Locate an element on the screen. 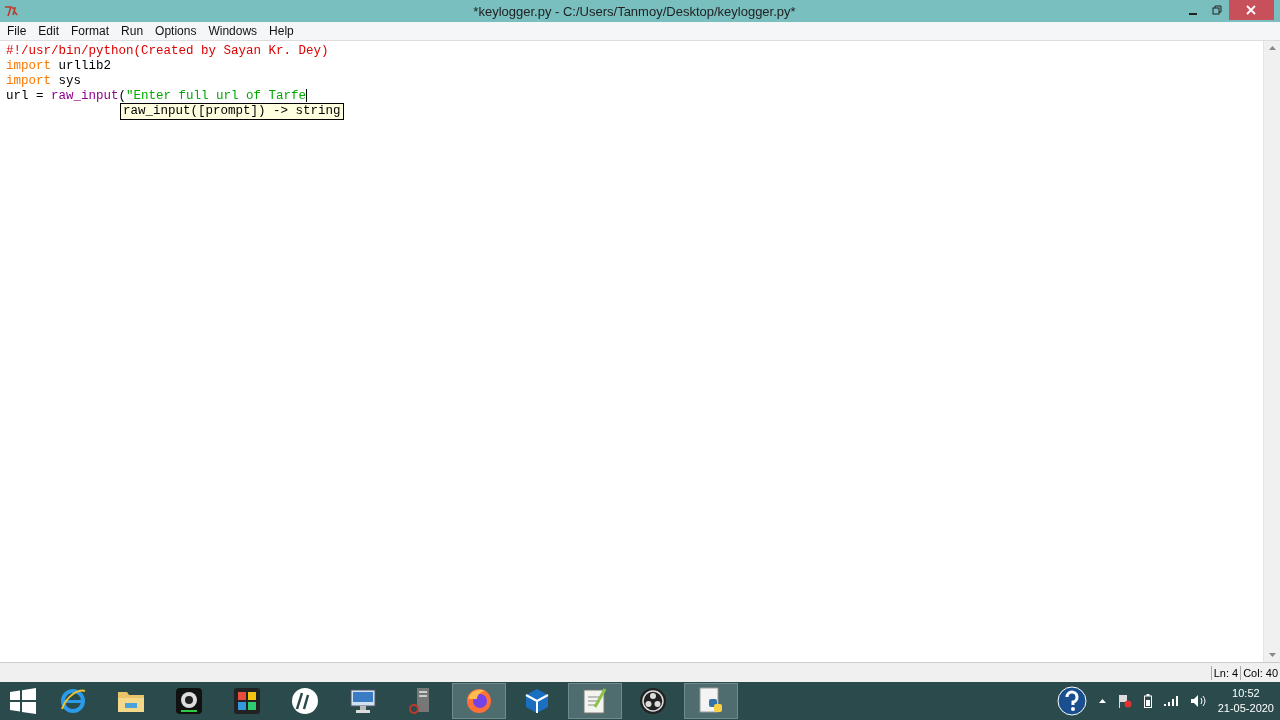 Image resolution: width=1280 pixels, height=720 pixels. speaker-icon is located at coordinates (1197, 701).